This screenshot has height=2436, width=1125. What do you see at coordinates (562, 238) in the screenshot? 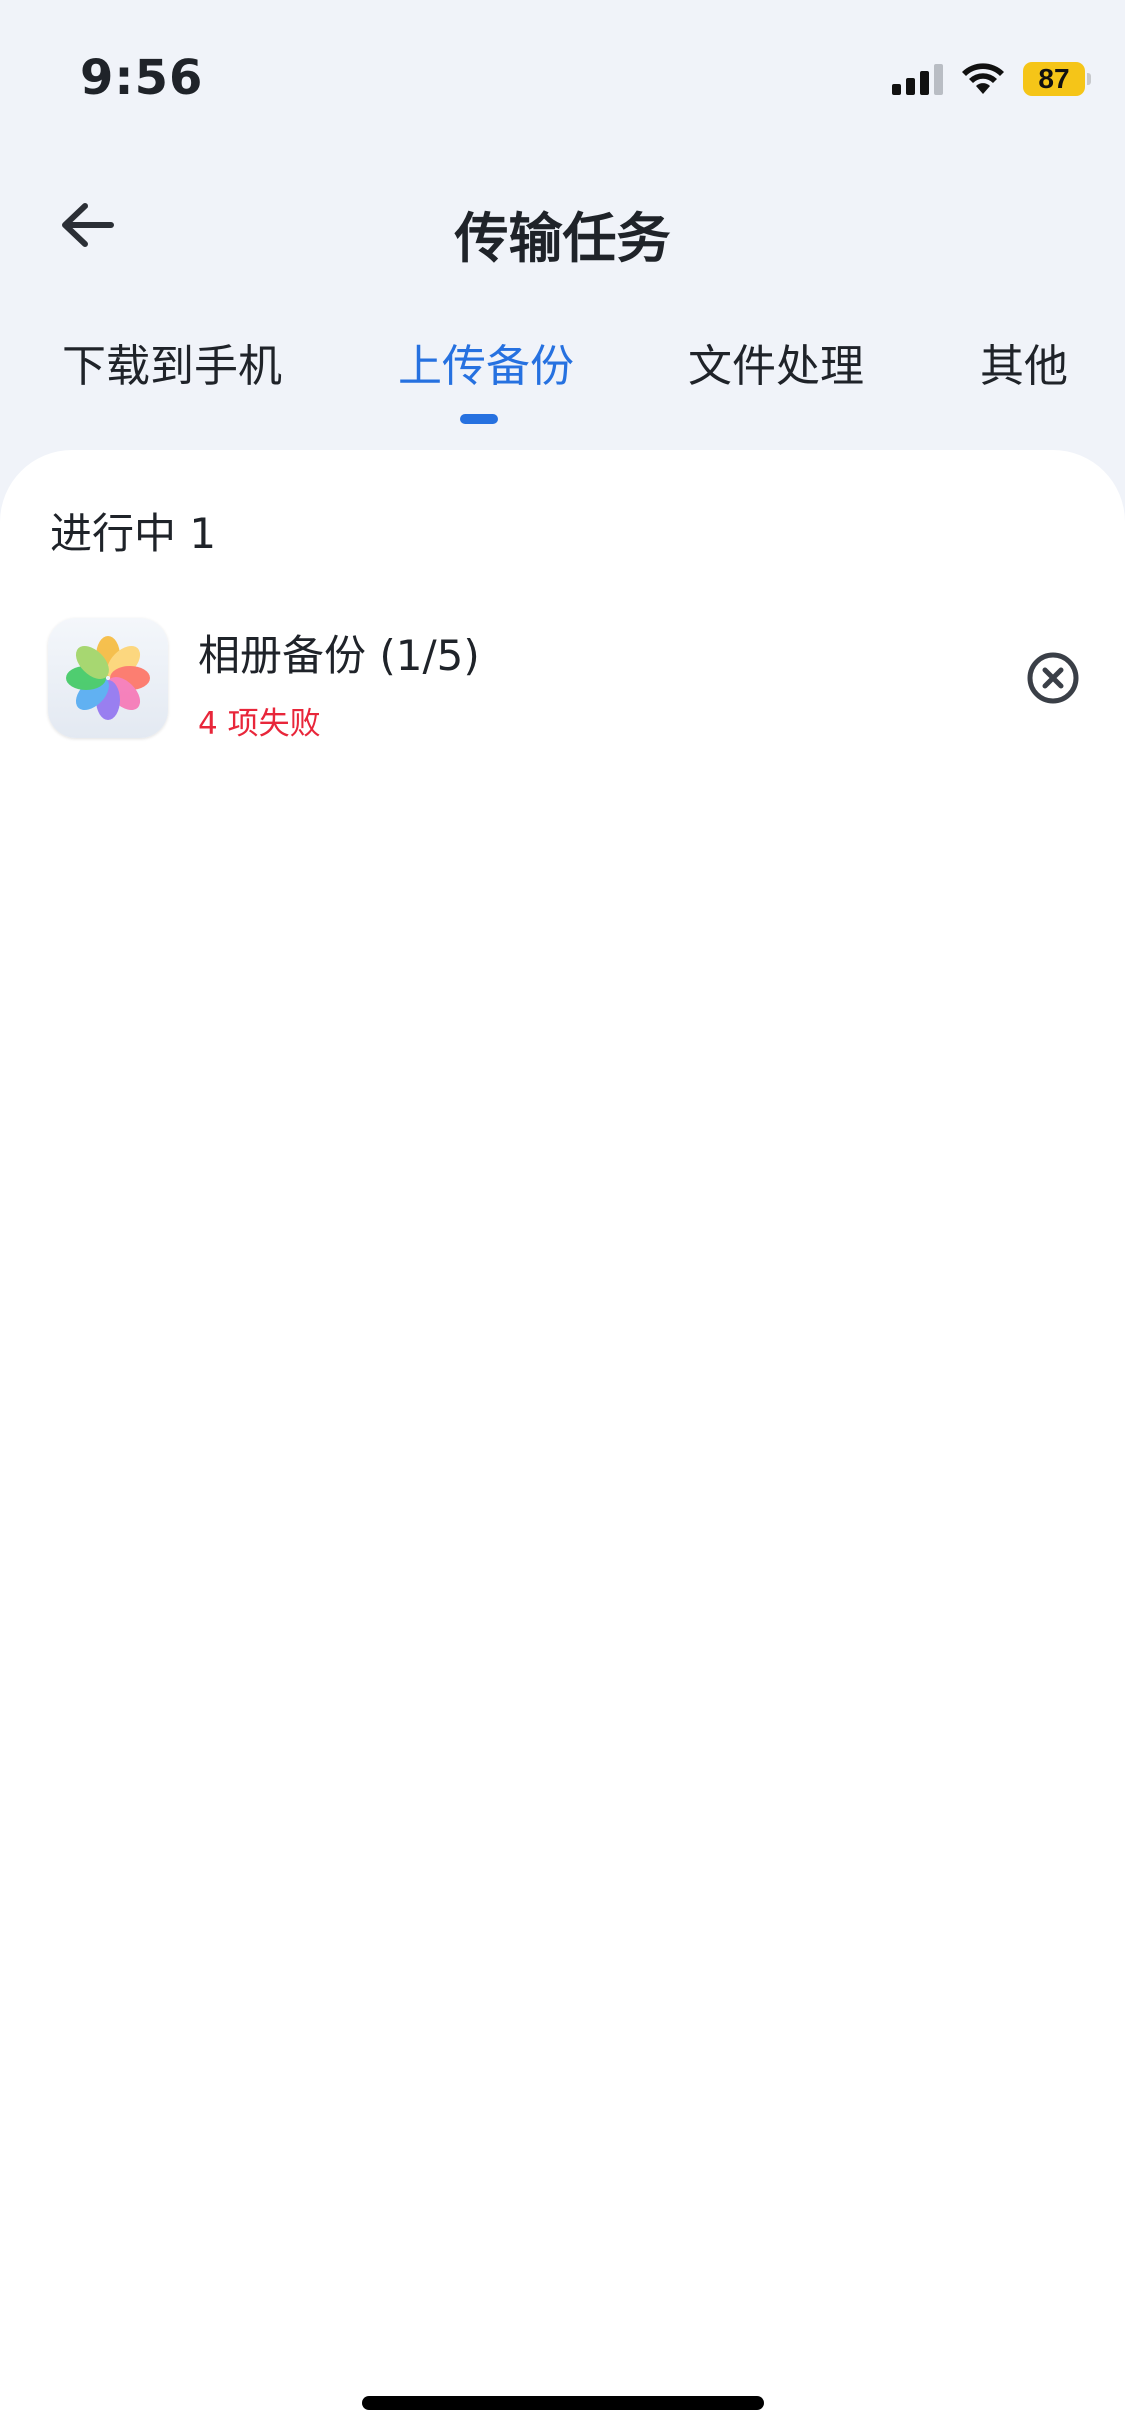
I see `page-title: 传输任务` at bounding box center [562, 238].